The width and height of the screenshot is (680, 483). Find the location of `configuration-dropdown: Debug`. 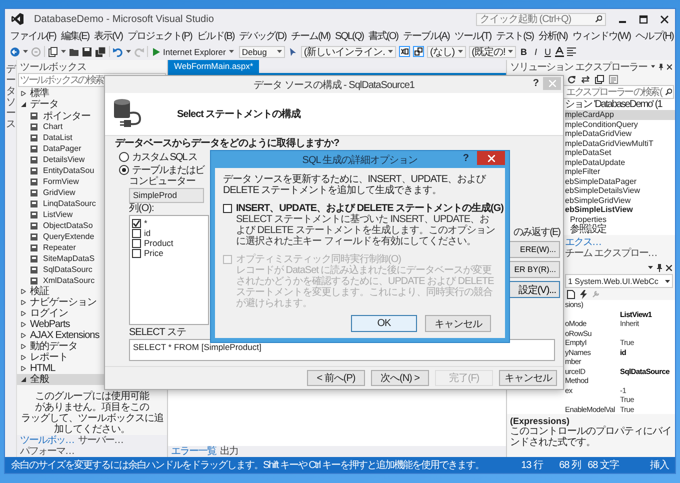

configuration-dropdown: Debug is located at coordinates (261, 52).